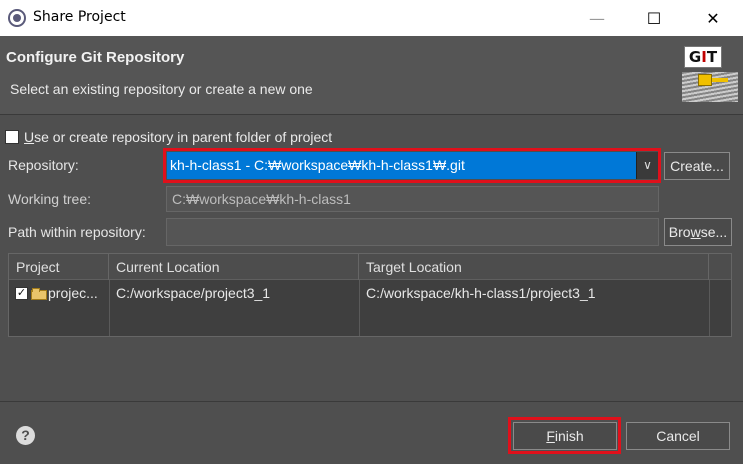  Describe the element at coordinates (713, 18) in the screenshot. I see `close-button: ✕` at that location.